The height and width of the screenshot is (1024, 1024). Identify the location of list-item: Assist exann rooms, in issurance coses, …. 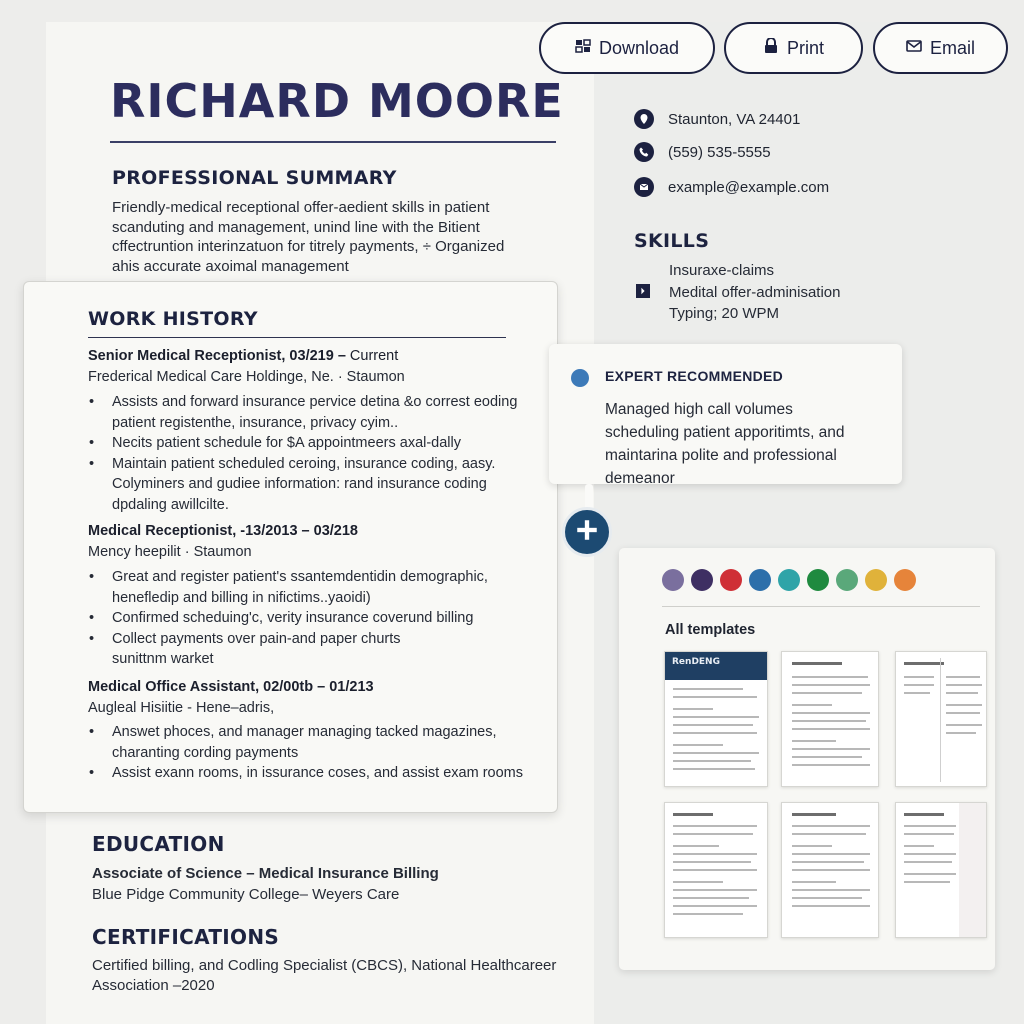
(308, 774).